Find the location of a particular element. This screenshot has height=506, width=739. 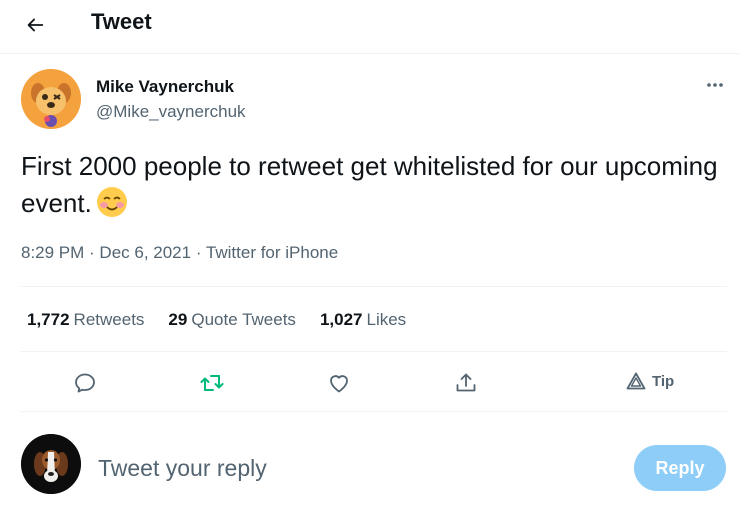

retweet-button is located at coordinates (212, 383).